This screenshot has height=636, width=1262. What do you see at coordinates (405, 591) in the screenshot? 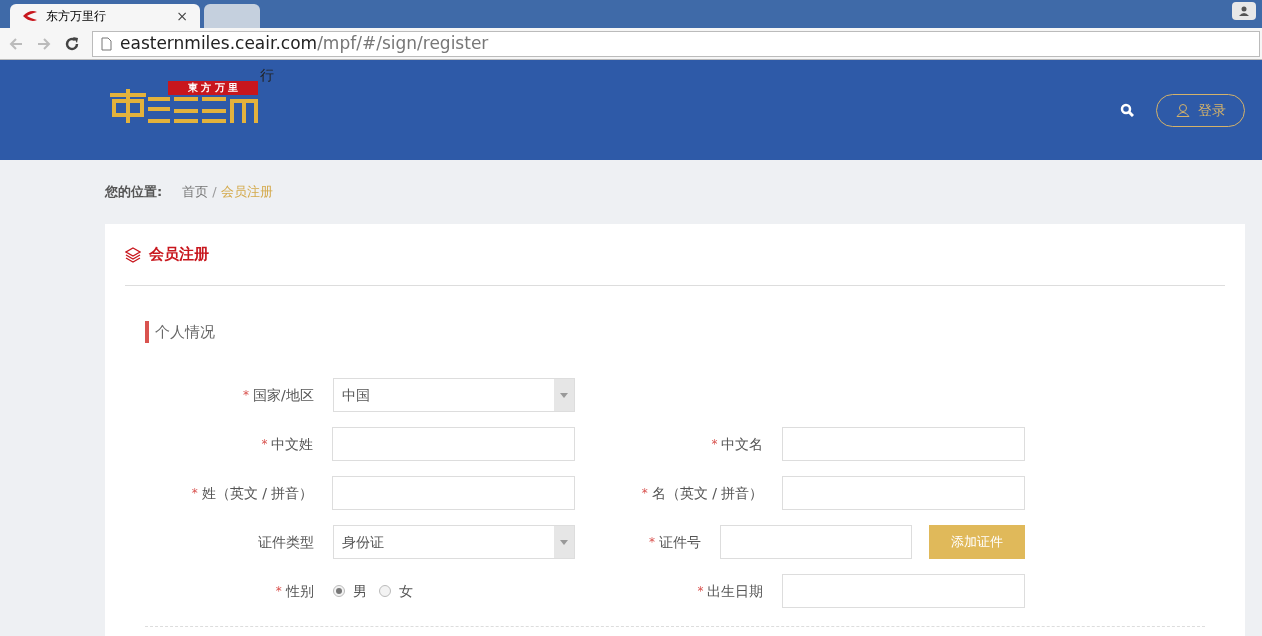
I see `radio-label: 女` at bounding box center [405, 591].